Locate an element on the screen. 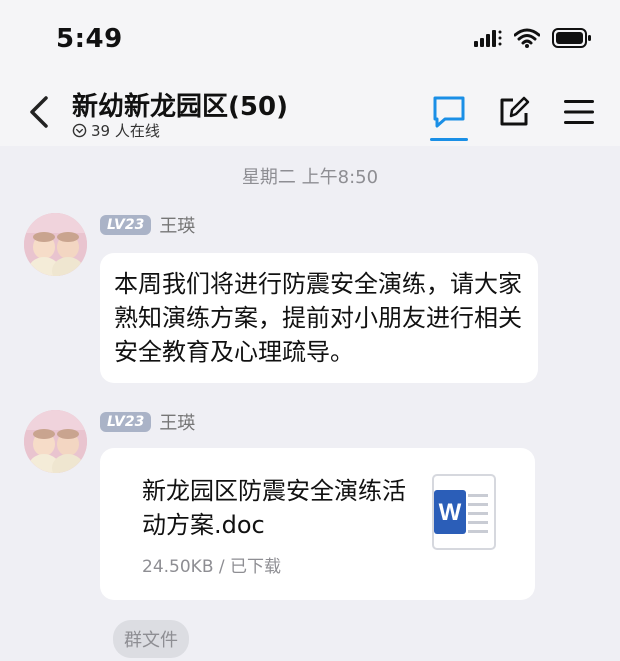  chevron-down-circle-icon is located at coordinates (79, 130).